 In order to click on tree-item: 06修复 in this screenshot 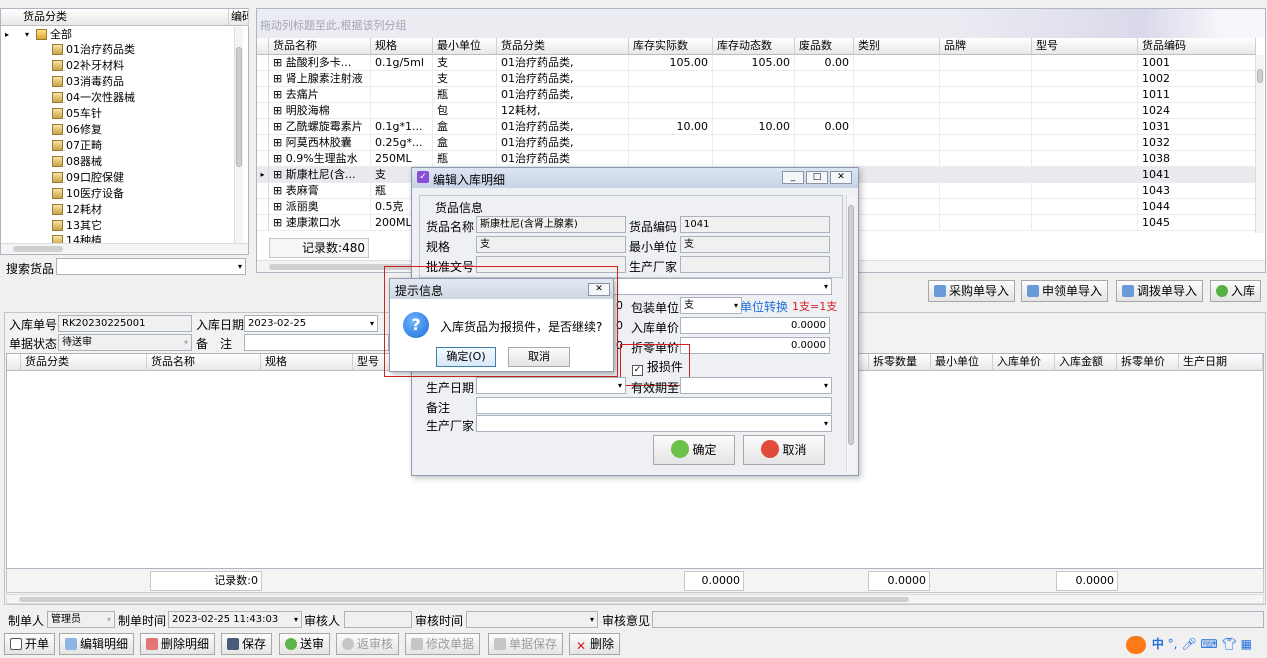, I will do `click(77, 129)`.